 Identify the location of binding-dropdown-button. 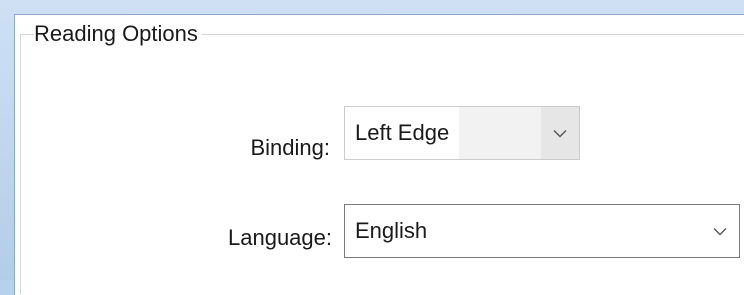
(560, 133).